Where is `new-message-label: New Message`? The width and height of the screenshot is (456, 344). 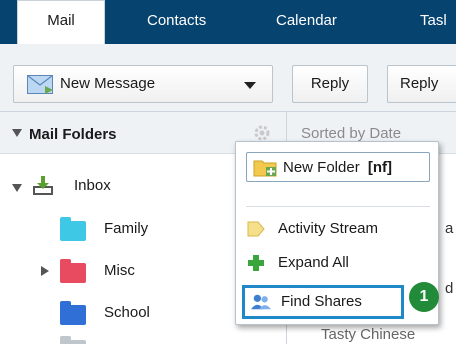
new-message-label: New Message is located at coordinates (108, 83).